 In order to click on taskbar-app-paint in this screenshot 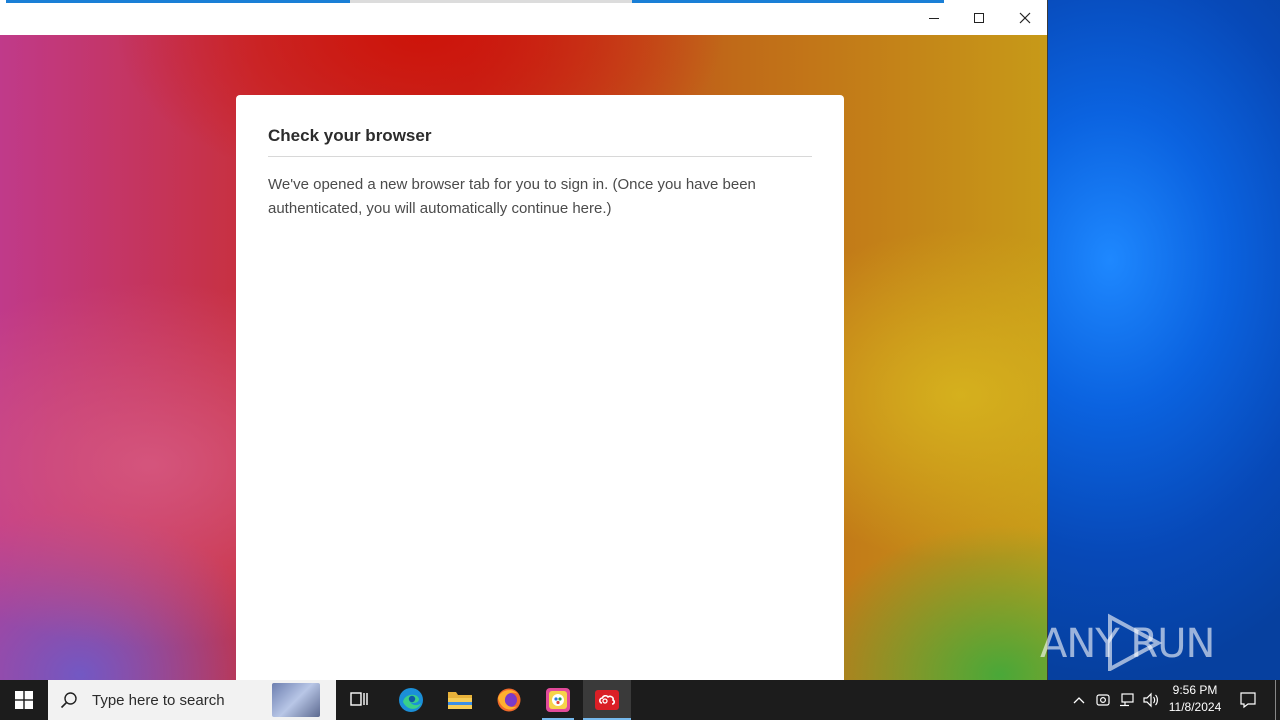, I will do `click(558, 700)`.